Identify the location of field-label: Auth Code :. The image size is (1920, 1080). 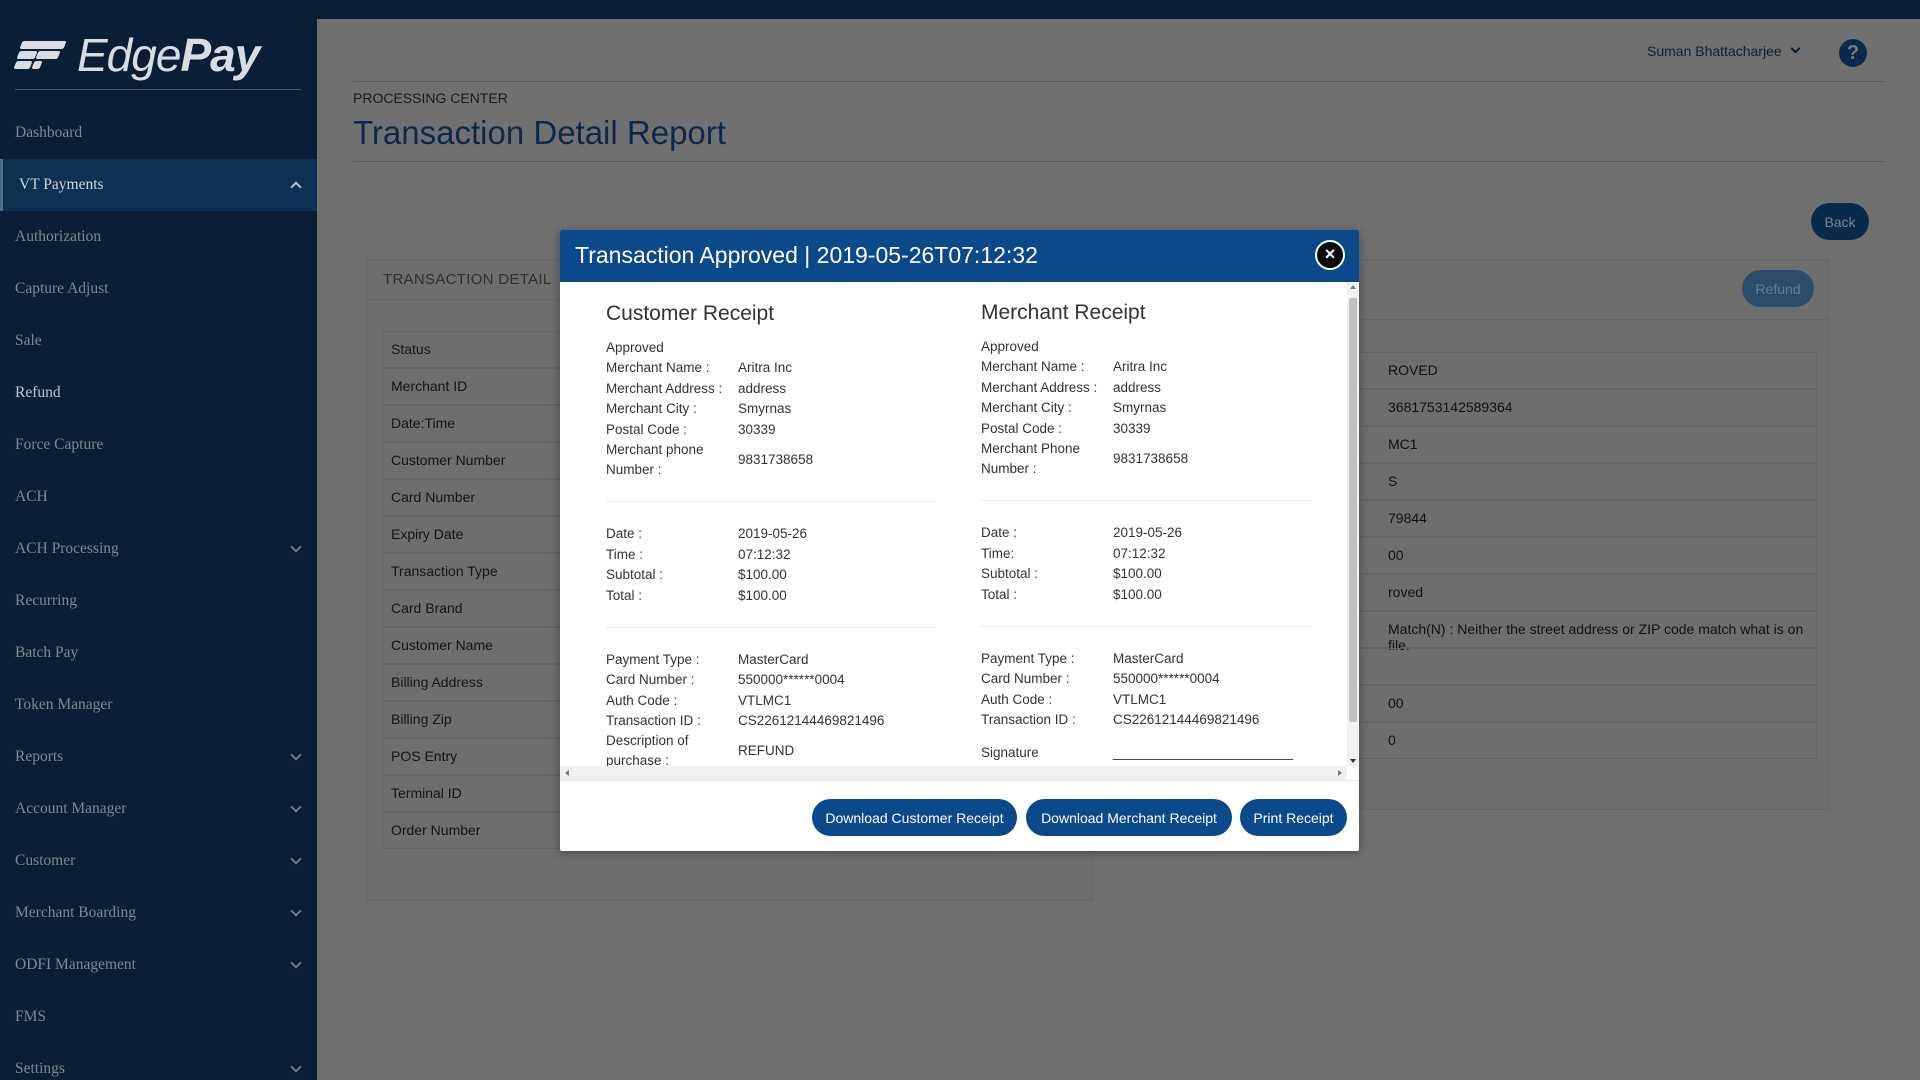
(1017, 699).